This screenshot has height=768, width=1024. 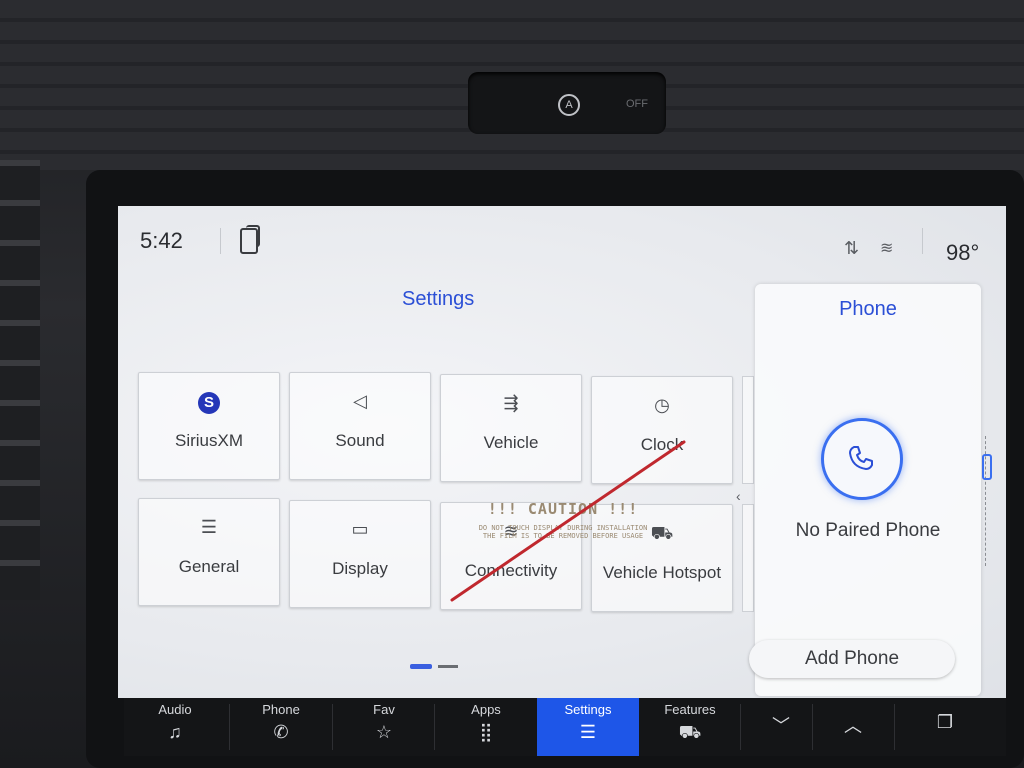 I want to click on tile-vehicle: ⇶ Vehicle, so click(x=511, y=428).